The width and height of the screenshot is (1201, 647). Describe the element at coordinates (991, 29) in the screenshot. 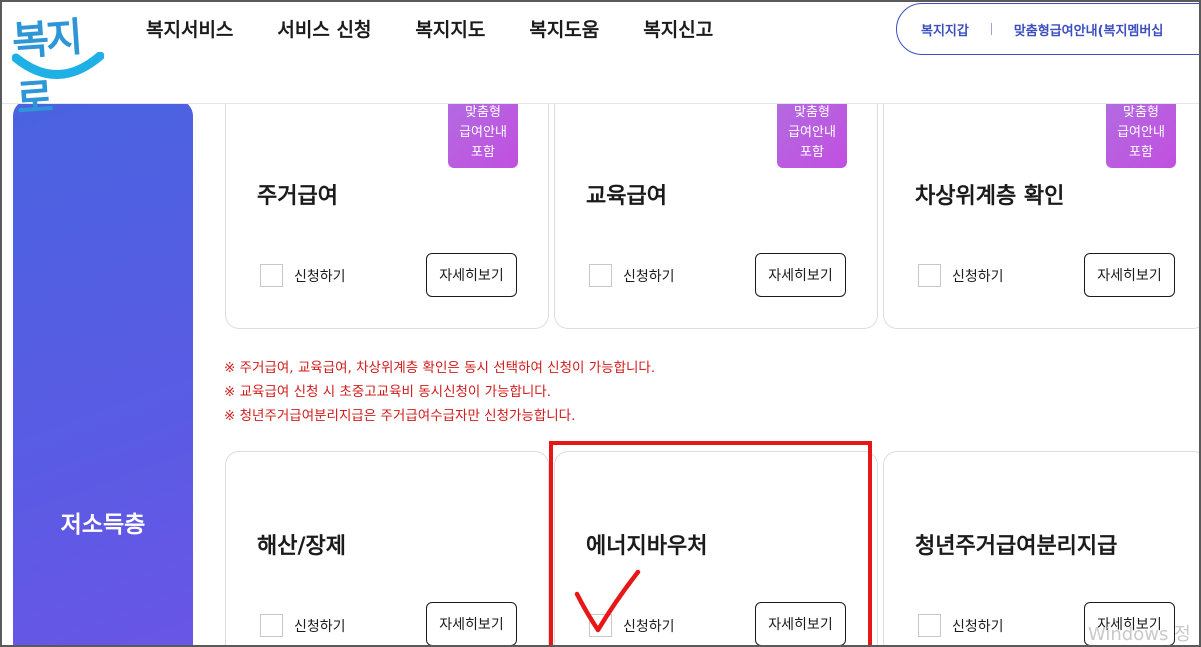

I see `utility-divider` at that location.